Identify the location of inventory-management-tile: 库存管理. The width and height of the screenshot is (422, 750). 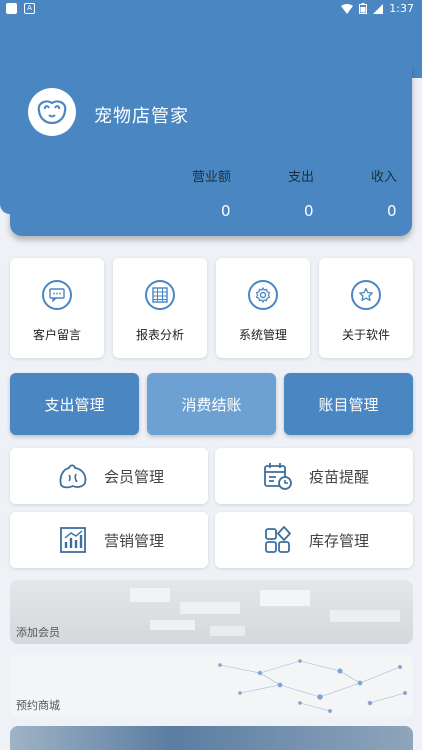
(314, 540).